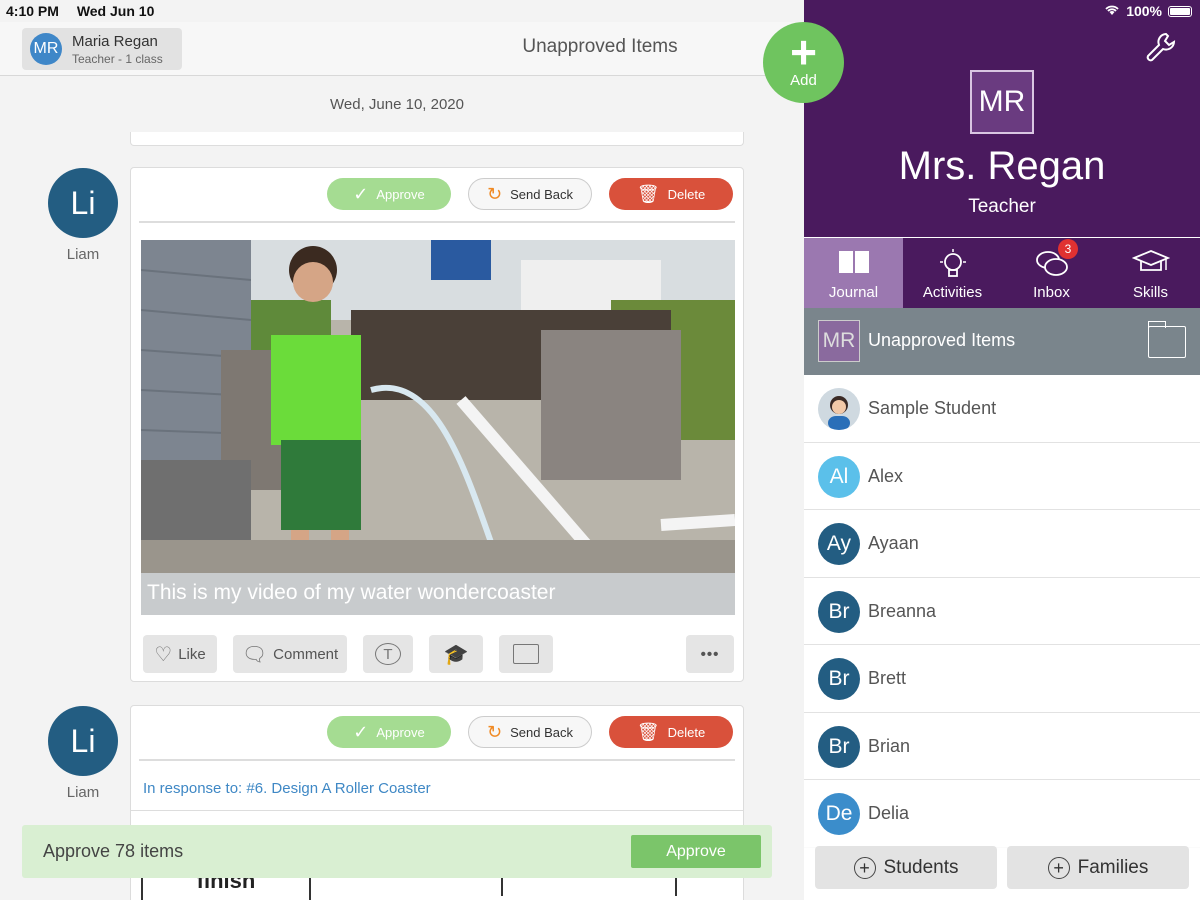 This screenshot has width=1200, height=900. What do you see at coordinates (400, 194) in the screenshot?
I see `approve-label: Approve` at bounding box center [400, 194].